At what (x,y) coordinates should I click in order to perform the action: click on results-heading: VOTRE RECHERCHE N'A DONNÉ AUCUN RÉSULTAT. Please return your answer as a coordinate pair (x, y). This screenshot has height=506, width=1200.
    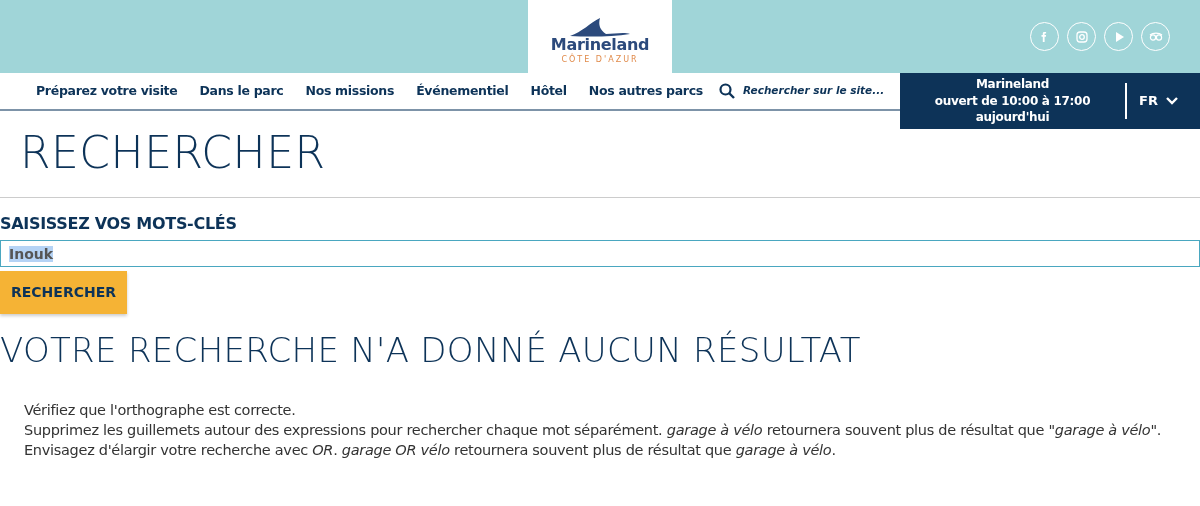
    Looking at the image, I should click on (431, 351).